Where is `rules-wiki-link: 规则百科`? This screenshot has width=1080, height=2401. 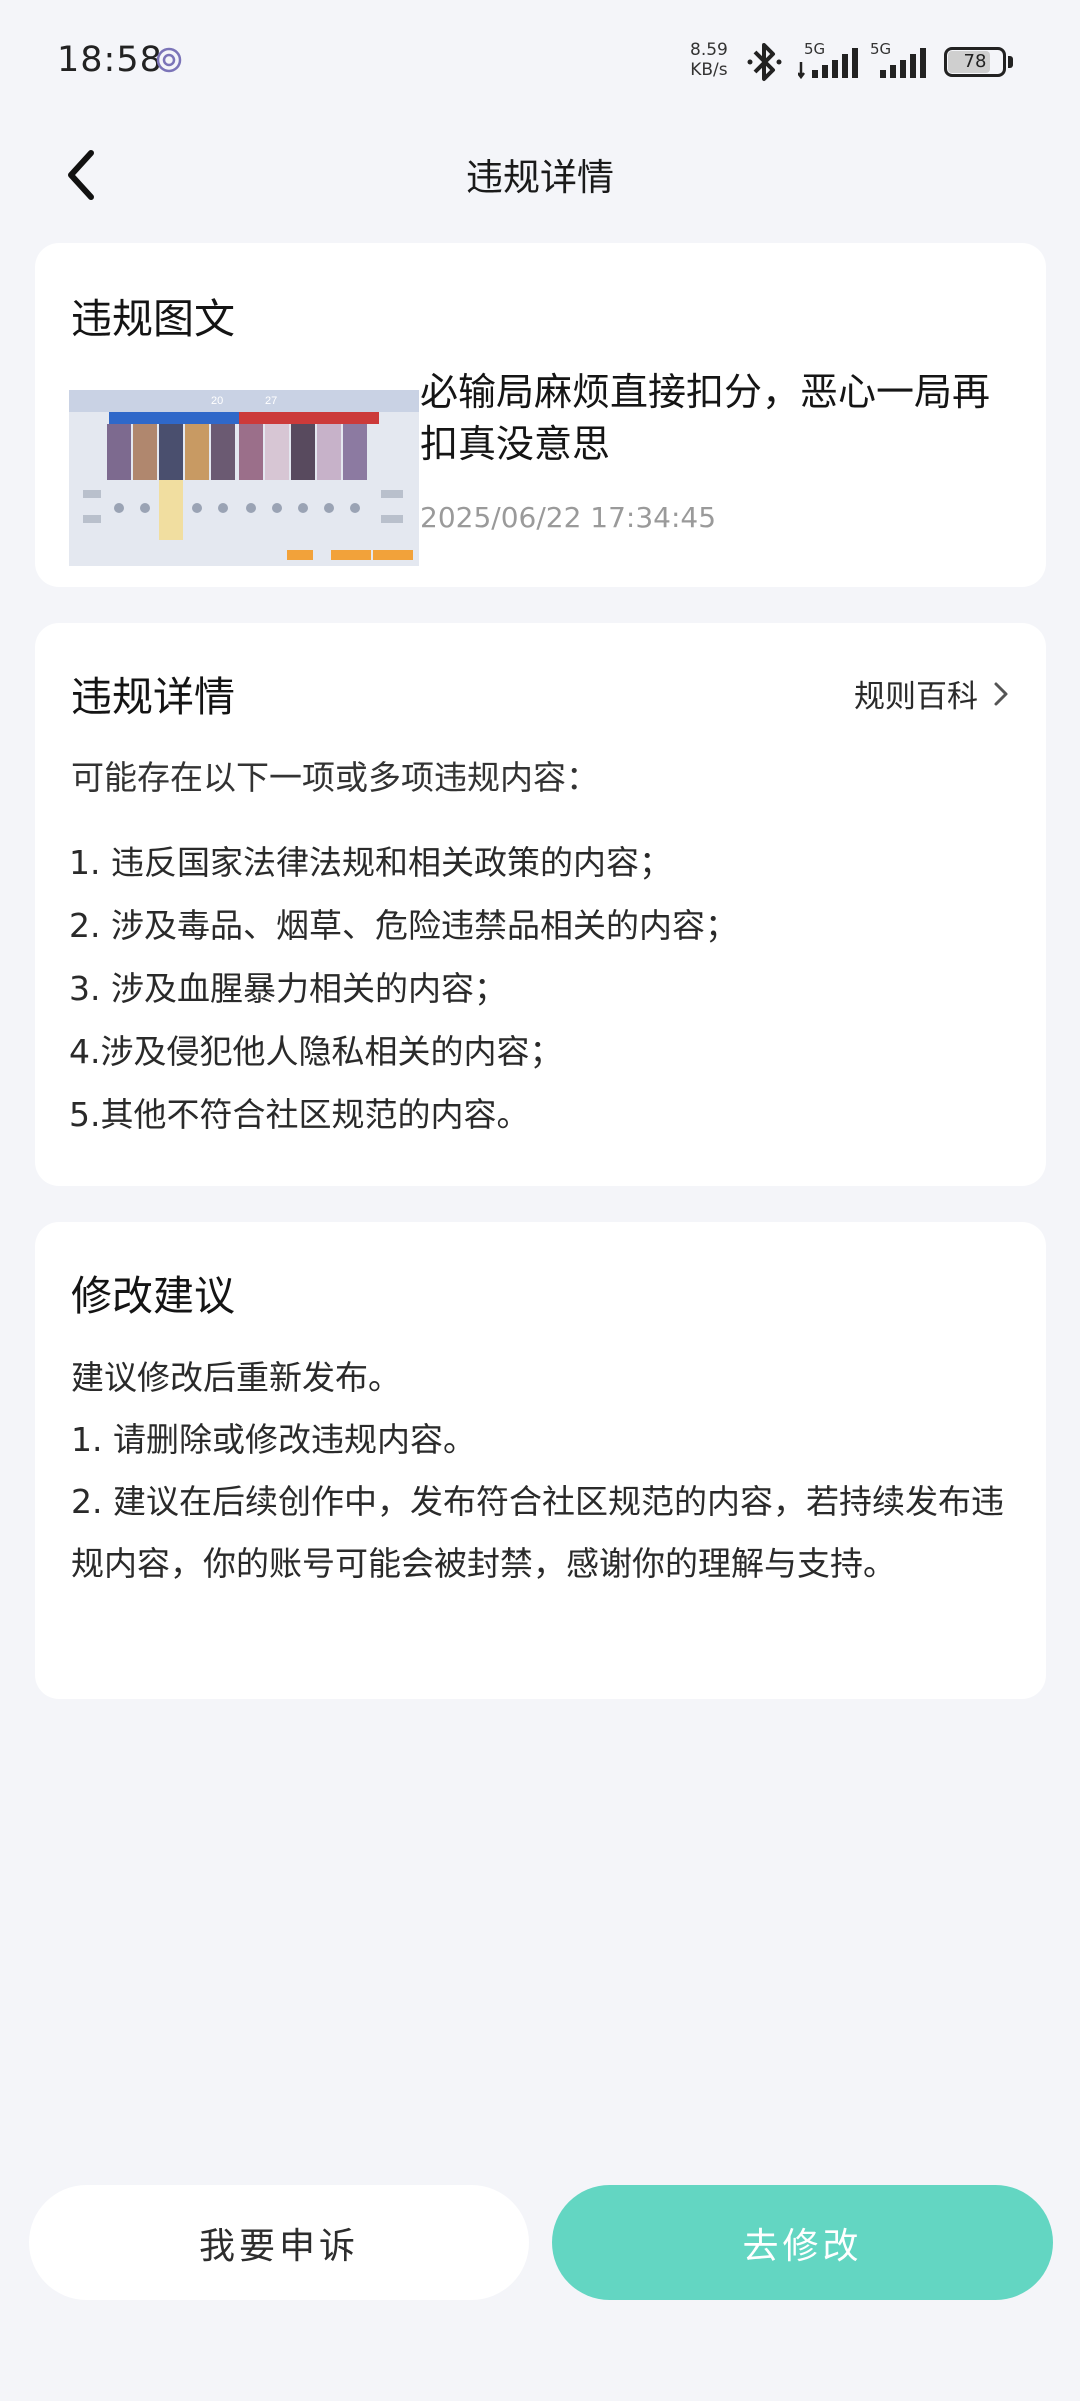 rules-wiki-link: 规则百科 is located at coordinates (932, 693).